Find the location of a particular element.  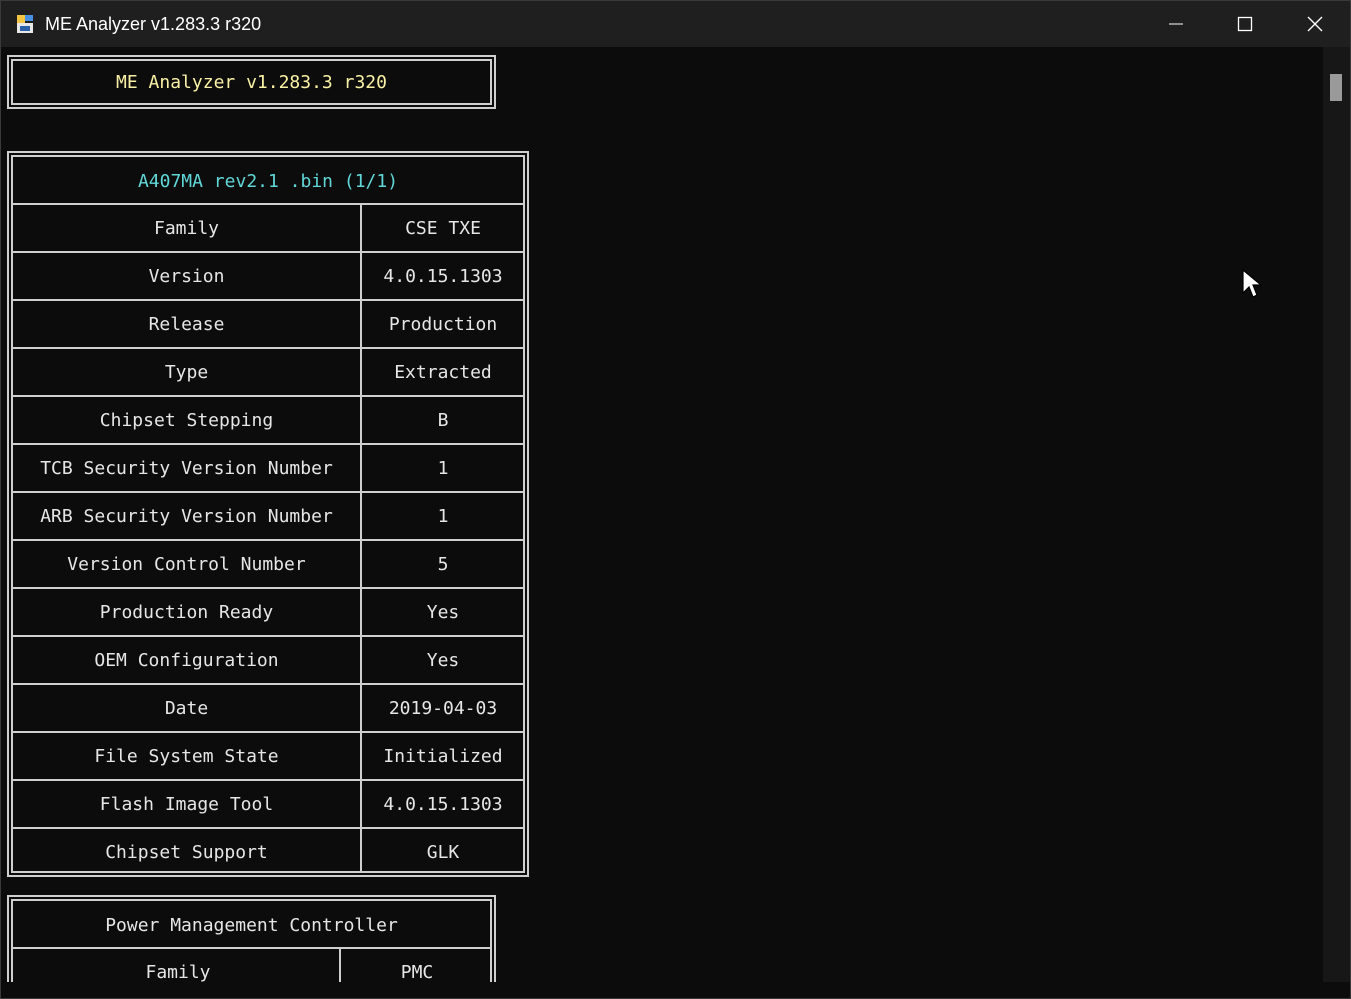

row-label: TCB Security Version Number is located at coordinates (186, 468).